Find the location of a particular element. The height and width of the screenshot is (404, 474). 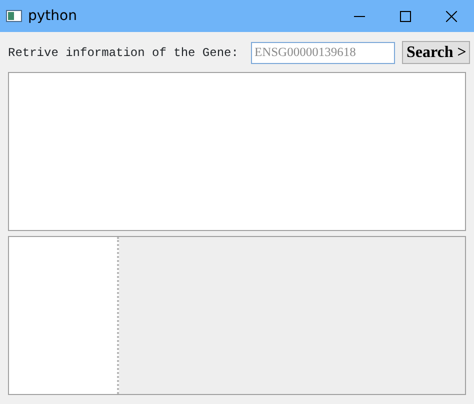

search-button: Search > is located at coordinates (436, 52).